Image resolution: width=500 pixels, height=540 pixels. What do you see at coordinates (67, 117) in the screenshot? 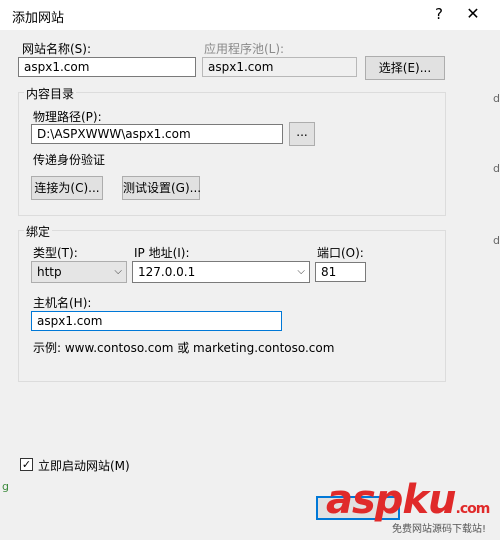
I see `physical-path-label: 物理路径(P):` at bounding box center [67, 117].